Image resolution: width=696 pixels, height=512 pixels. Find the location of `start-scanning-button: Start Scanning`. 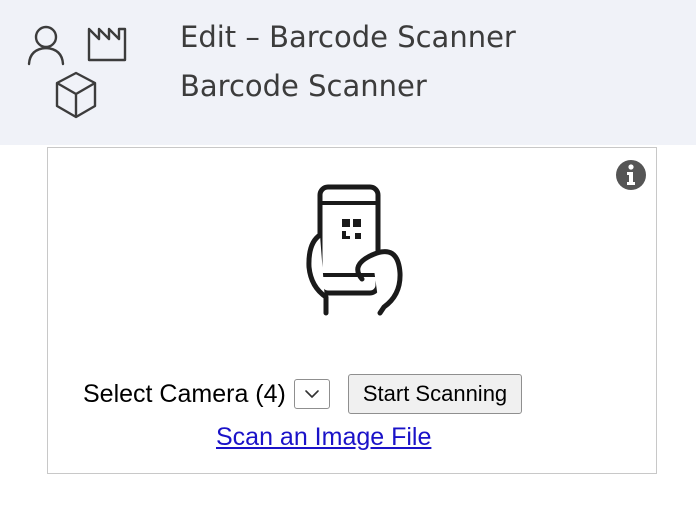

start-scanning-button: Start Scanning is located at coordinates (435, 394).